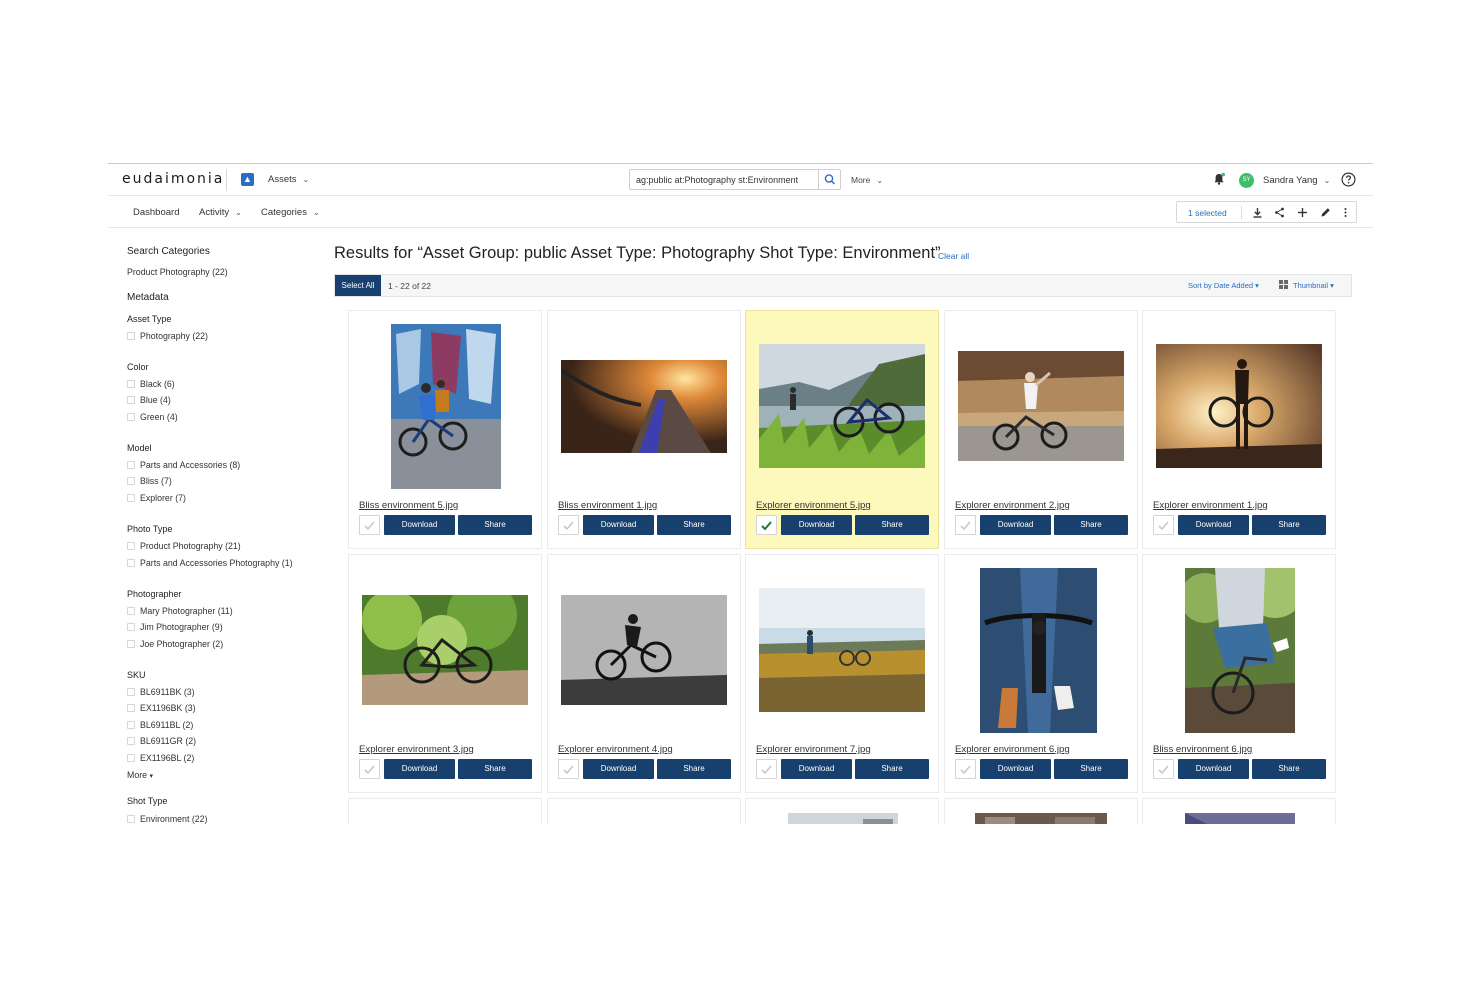 The image size is (1480, 987). I want to click on search-input, so click(722, 180).